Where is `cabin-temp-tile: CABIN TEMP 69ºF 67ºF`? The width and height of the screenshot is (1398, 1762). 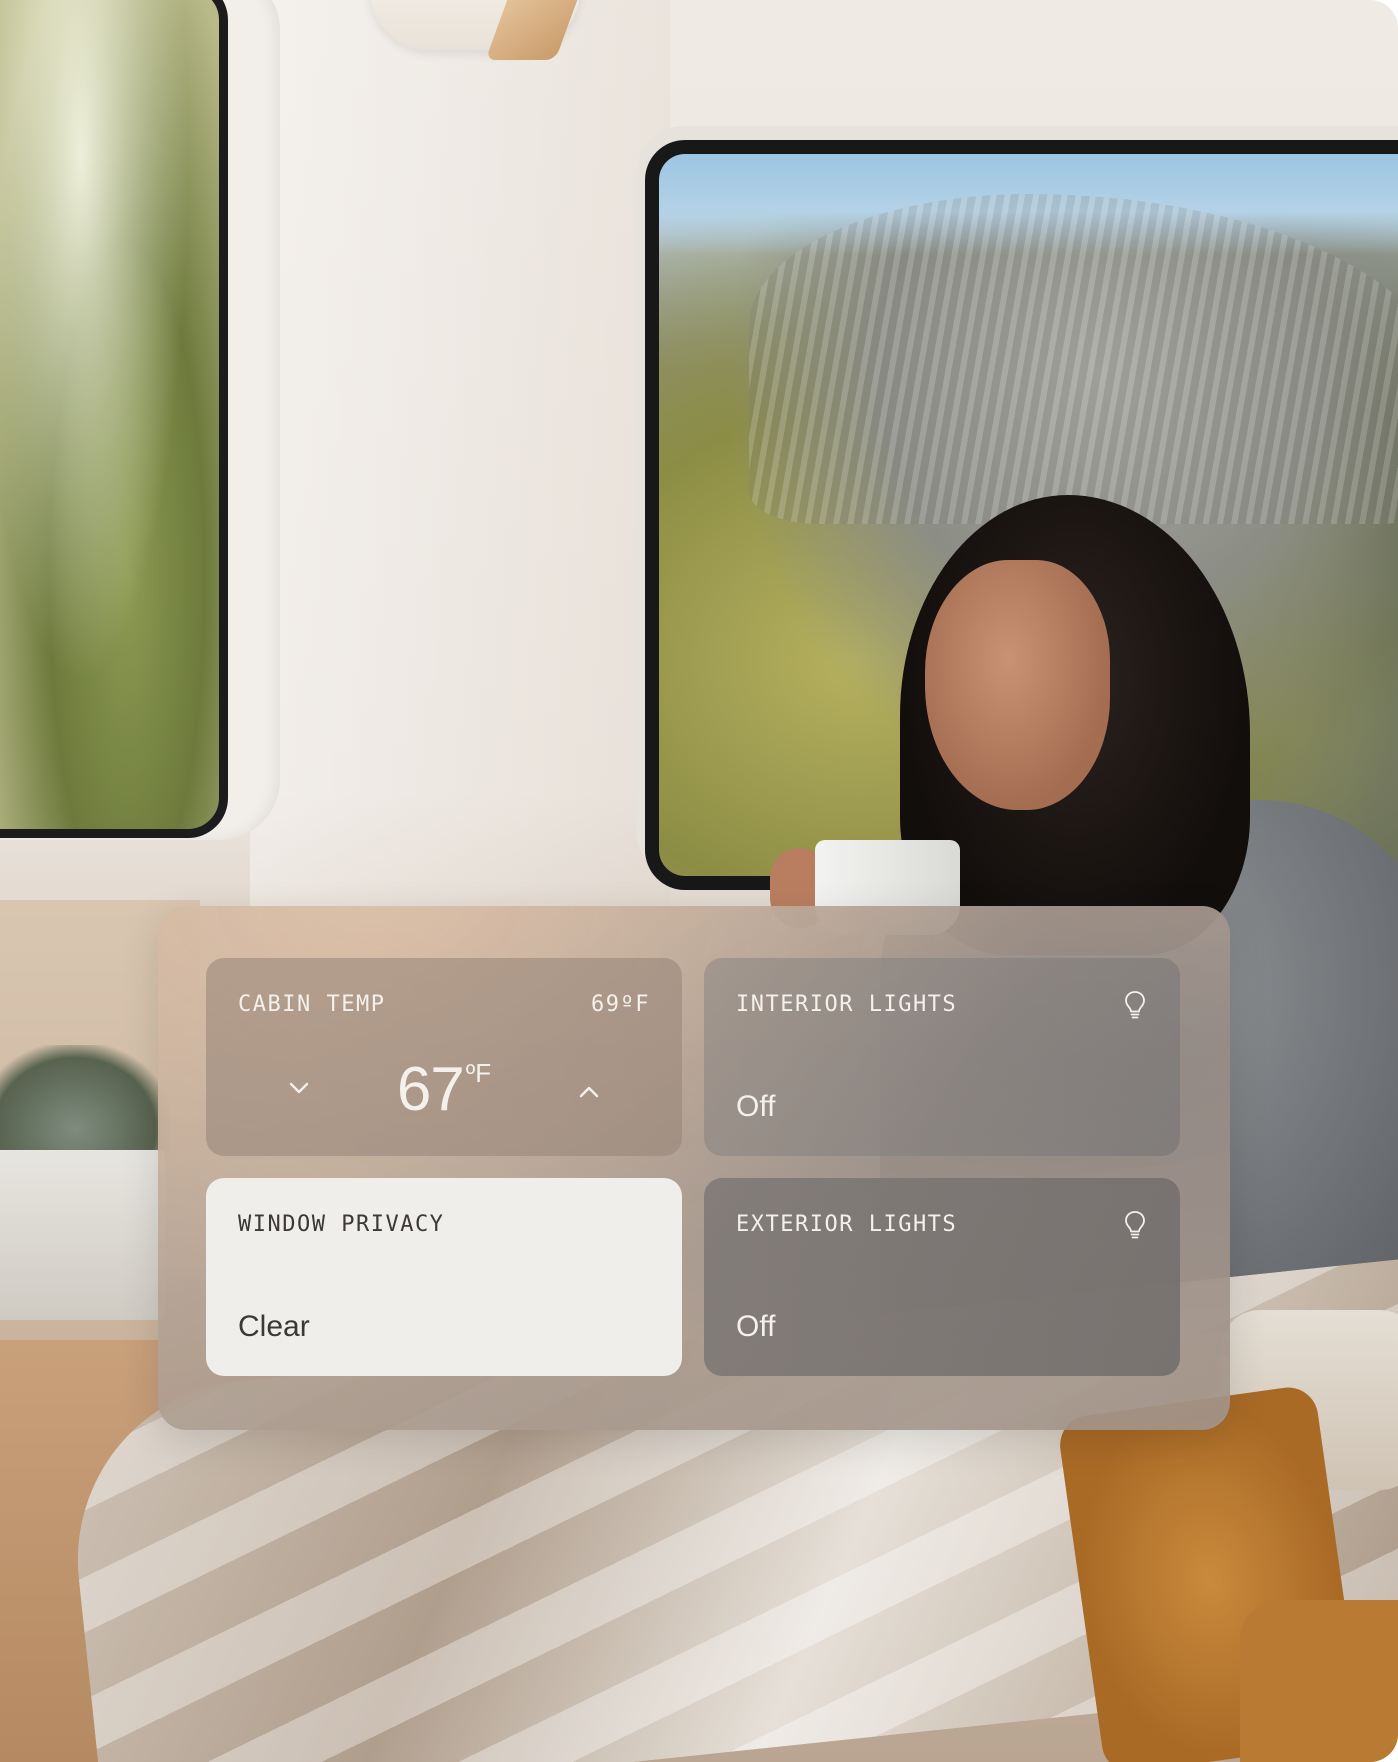
cabin-temp-tile: CABIN TEMP 69ºF 67ºF is located at coordinates (444, 1057).